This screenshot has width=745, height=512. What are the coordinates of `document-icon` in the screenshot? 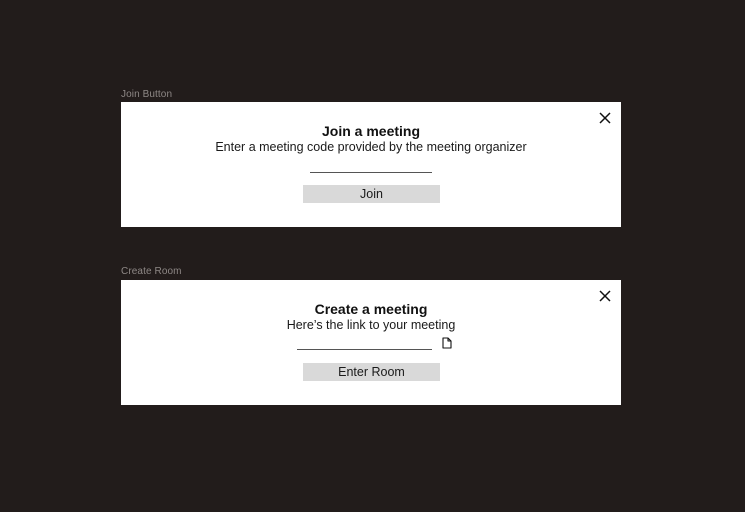 It's located at (447, 343).